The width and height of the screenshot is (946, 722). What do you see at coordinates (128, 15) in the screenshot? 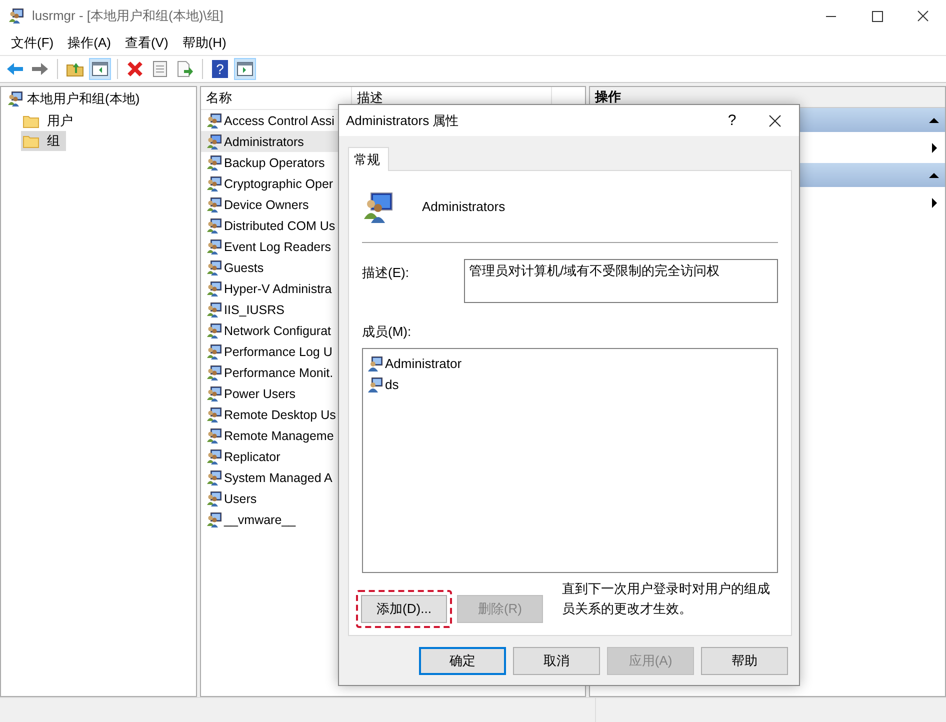
I see `window-title: lusrmgr - [本地用户和组(本地)\组]` at bounding box center [128, 15].